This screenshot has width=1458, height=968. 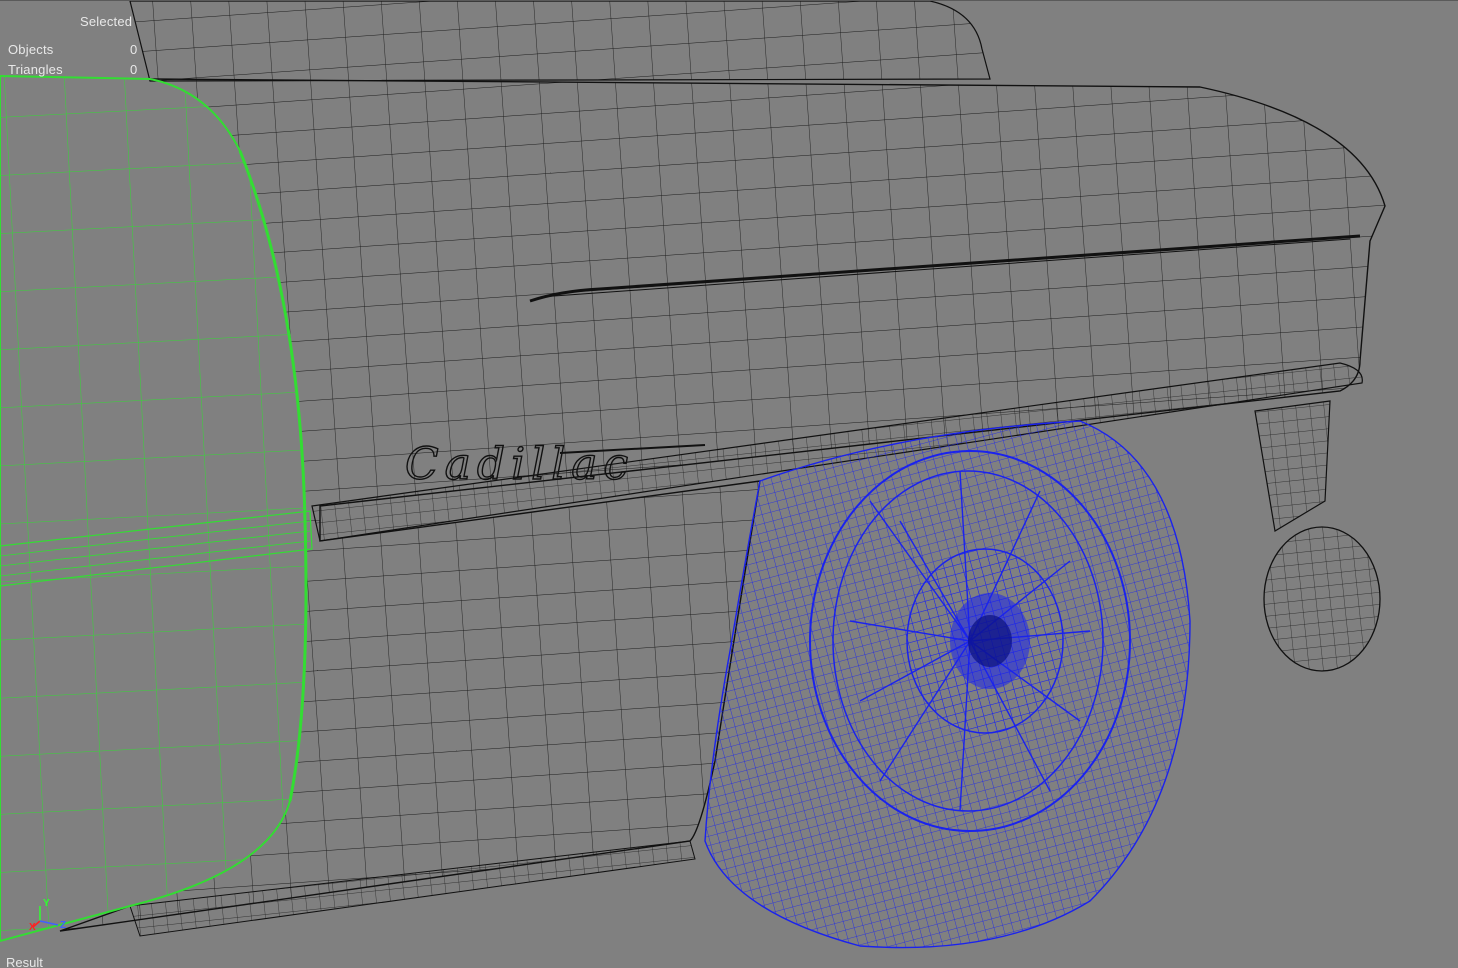 I want to click on hood-panel, so click(x=560, y=41).